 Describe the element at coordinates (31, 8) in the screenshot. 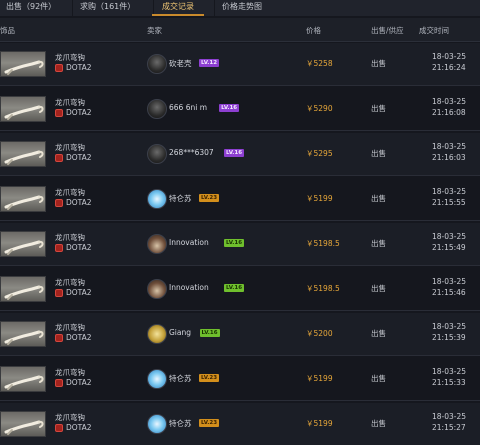

I see `tab-sell: 出售（92件）` at that location.